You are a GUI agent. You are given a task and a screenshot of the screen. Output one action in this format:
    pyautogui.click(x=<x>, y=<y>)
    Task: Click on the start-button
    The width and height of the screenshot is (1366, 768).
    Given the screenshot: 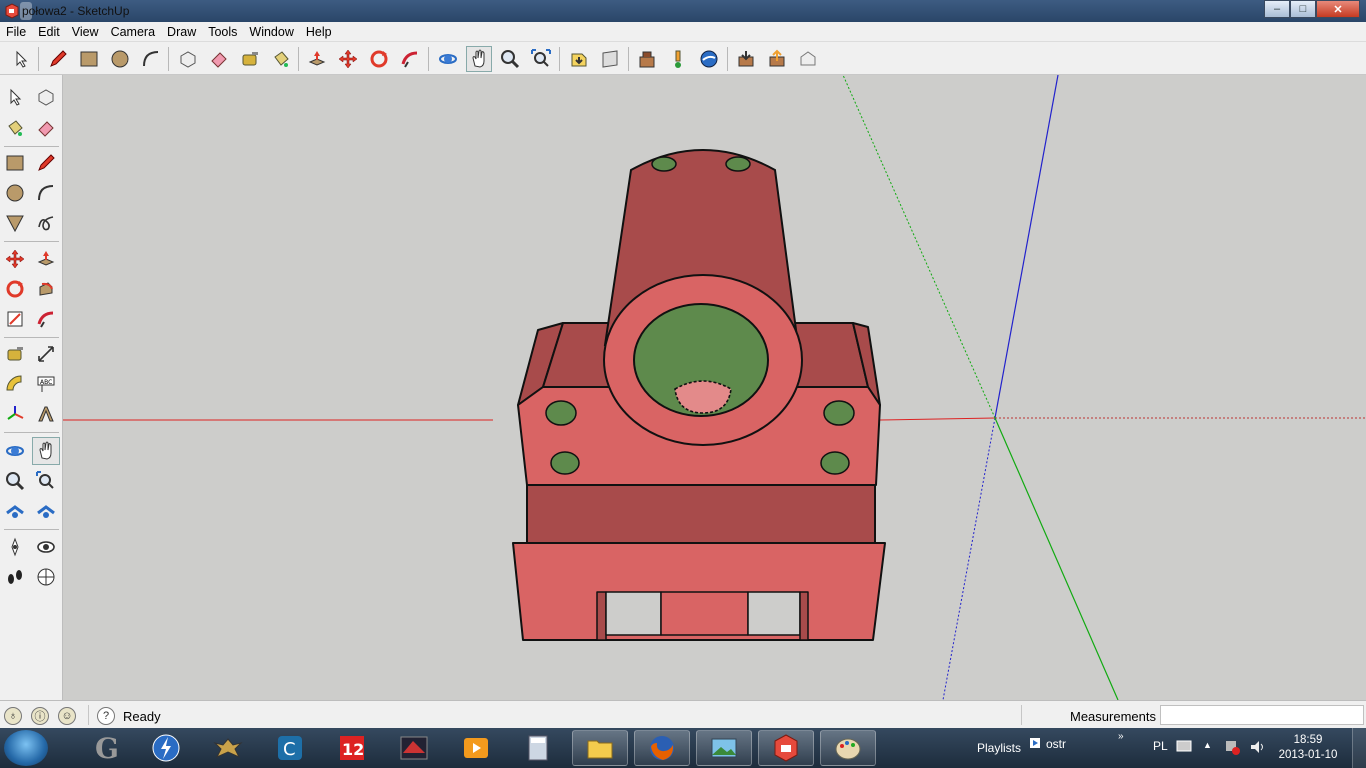 What is the action you would take?
    pyautogui.click(x=26, y=748)
    